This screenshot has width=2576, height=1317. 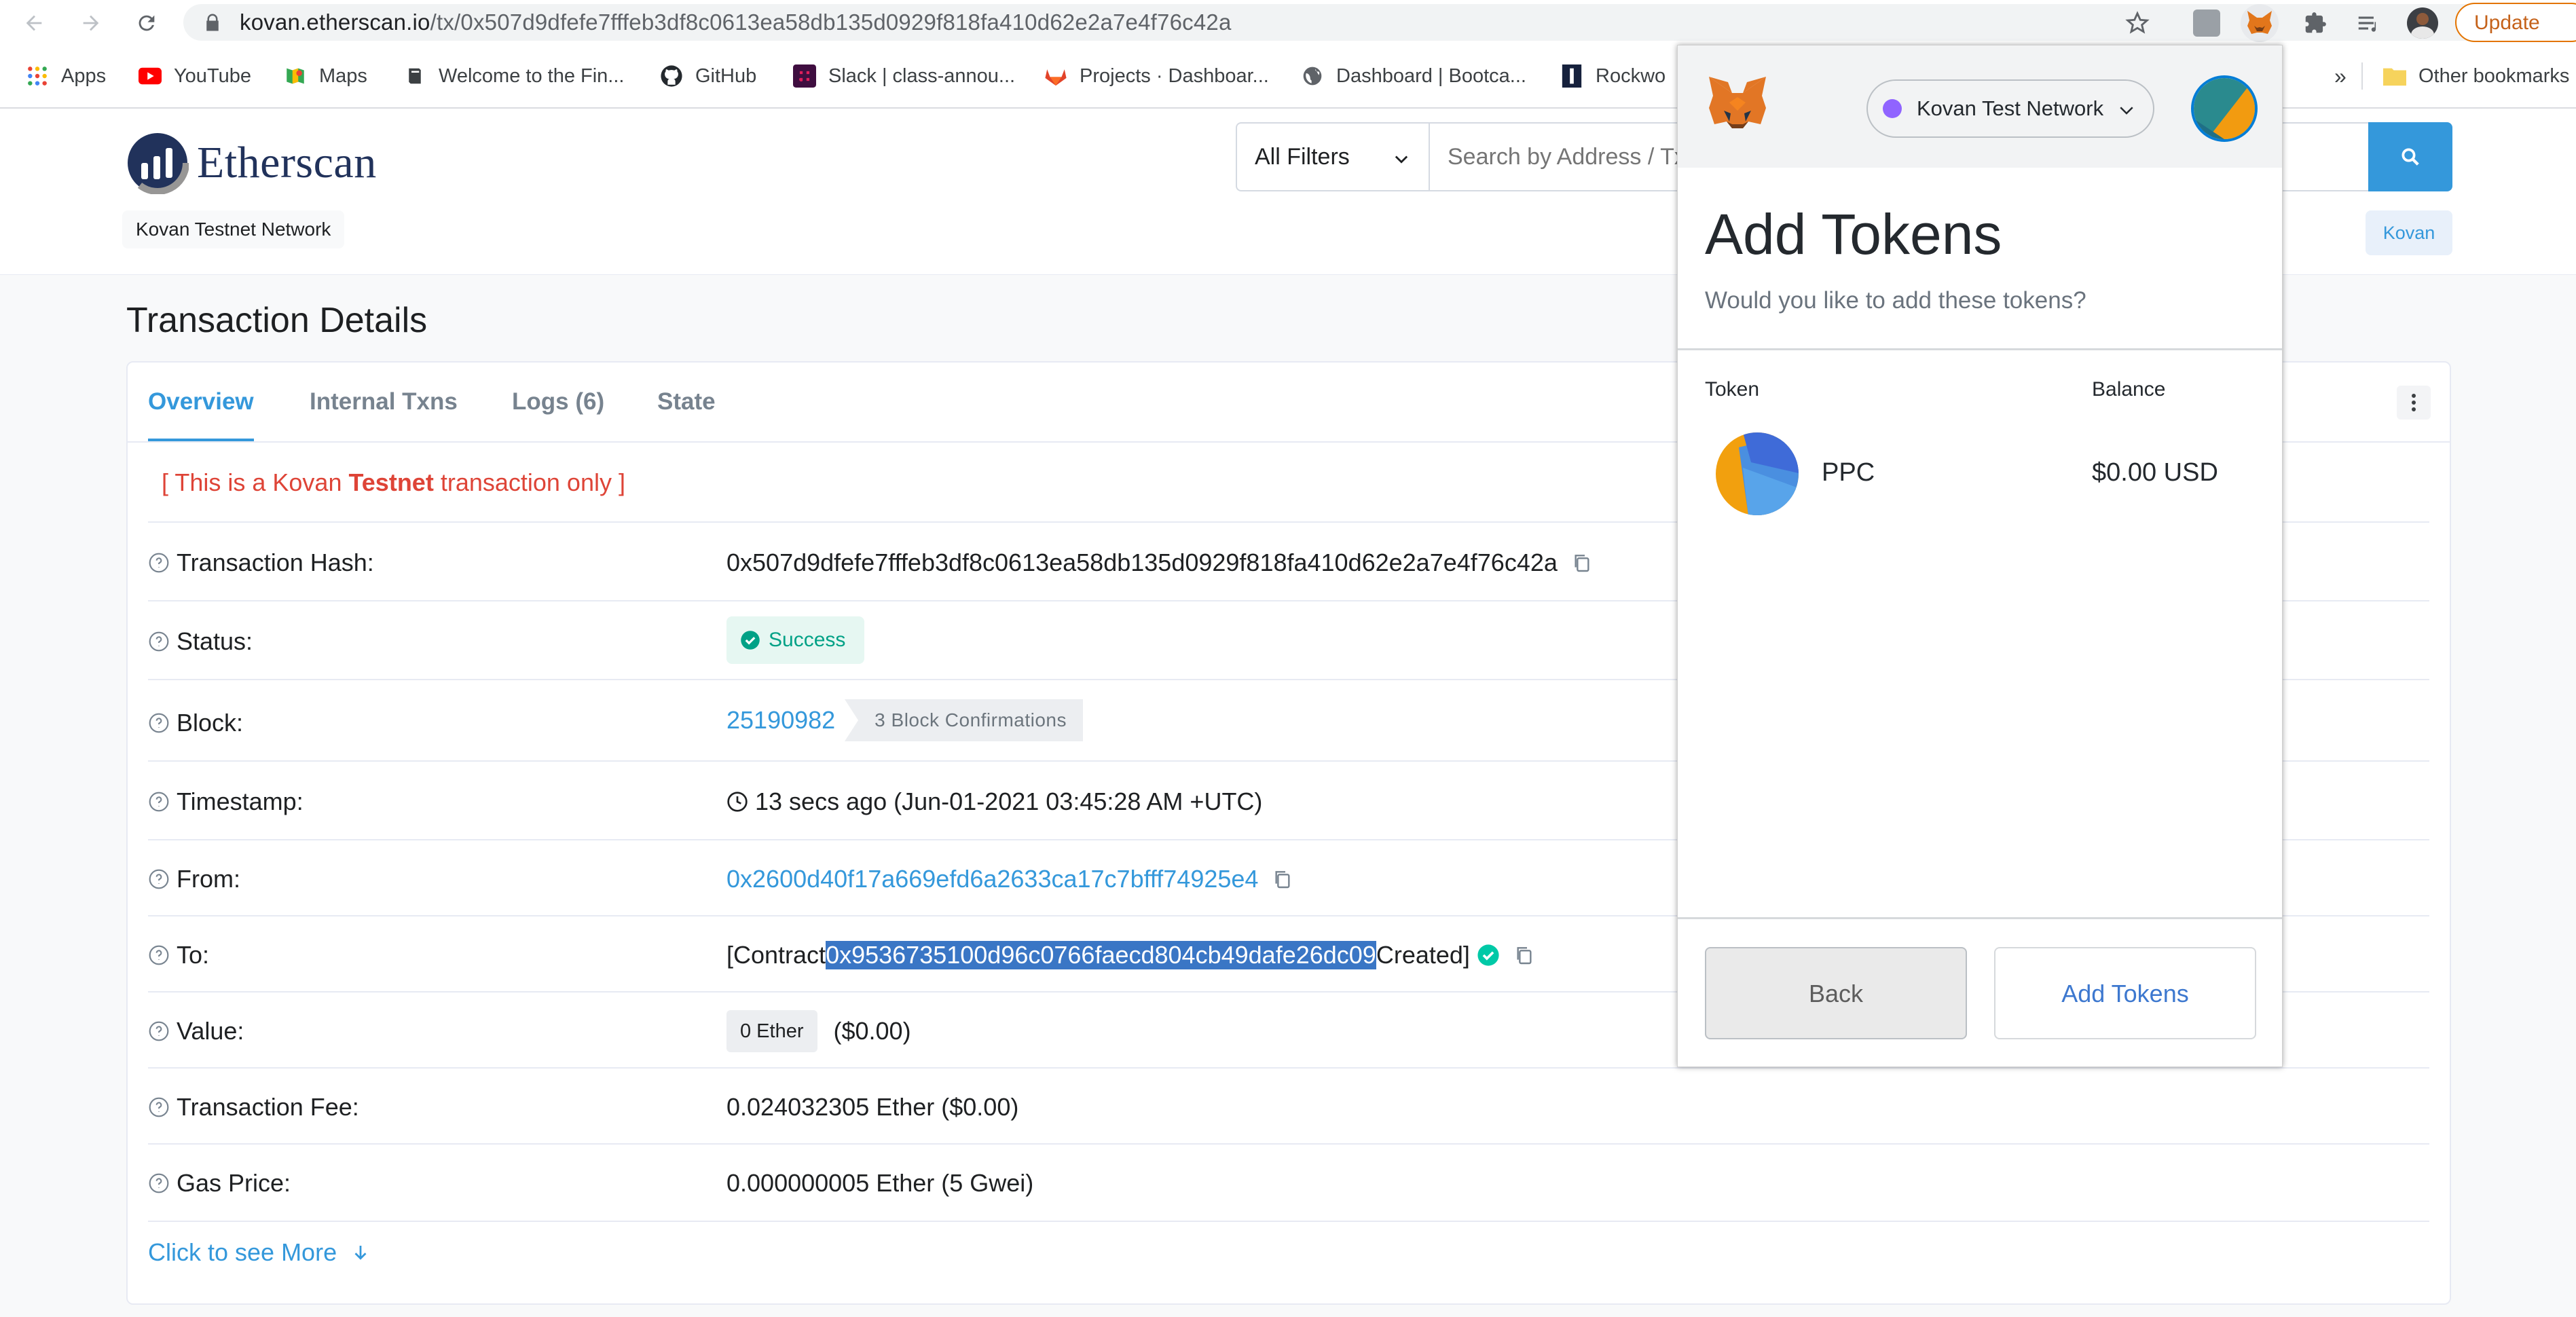 What do you see at coordinates (1836, 993) in the screenshot?
I see `back-button: Back` at bounding box center [1836, 993].